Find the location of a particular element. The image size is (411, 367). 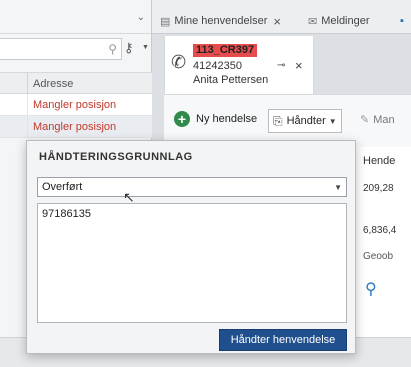

new-incident-button: + Ny hendelse is located at coordinates (215, 119).